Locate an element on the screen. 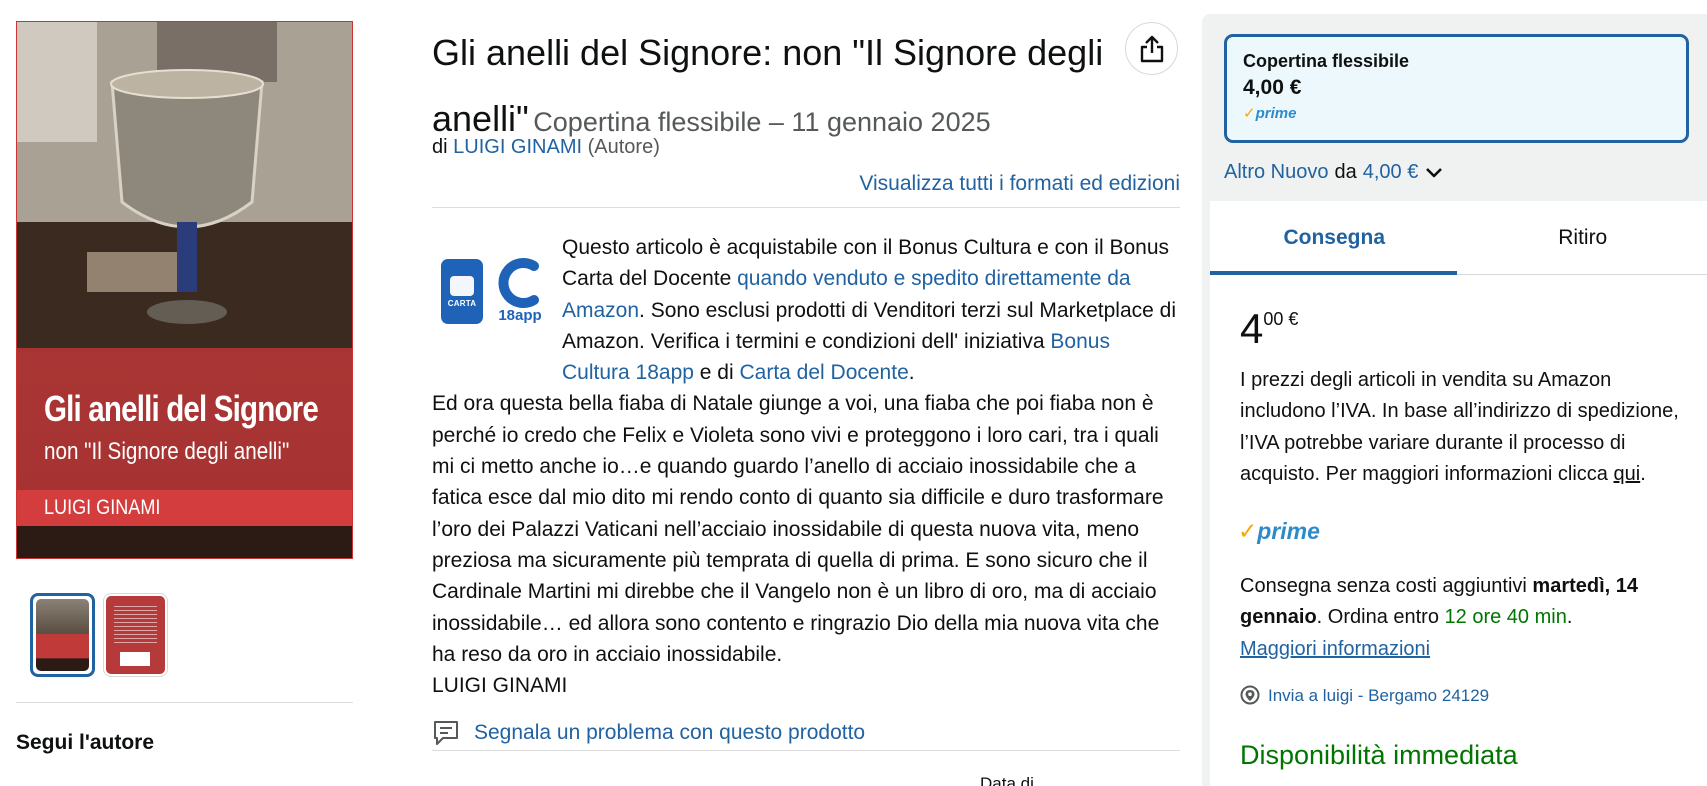 The width and height of the screenshot is (1707, 786). ship-to-label: Invia a luigi - Bergamo 24129 is located at coordinates (1378, 696).